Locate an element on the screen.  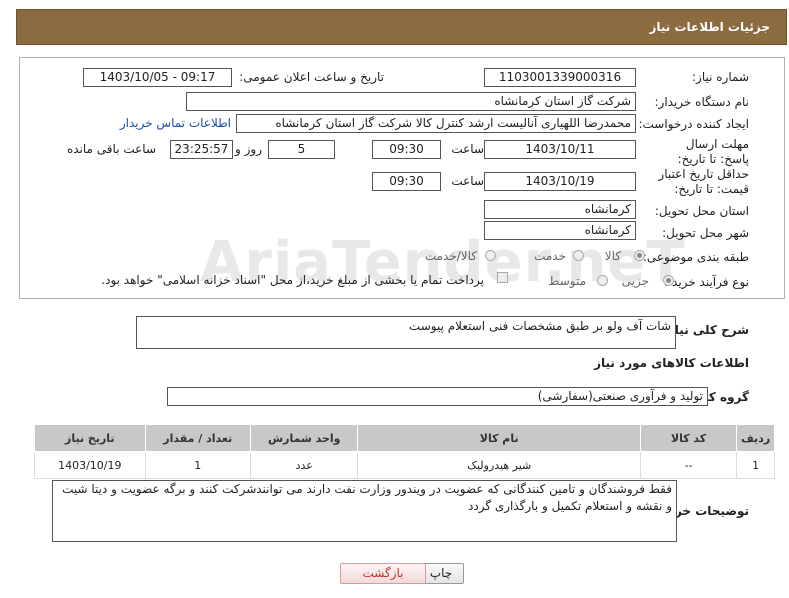
col-unit: واحد شمارش is located at coordinates (304, 438).